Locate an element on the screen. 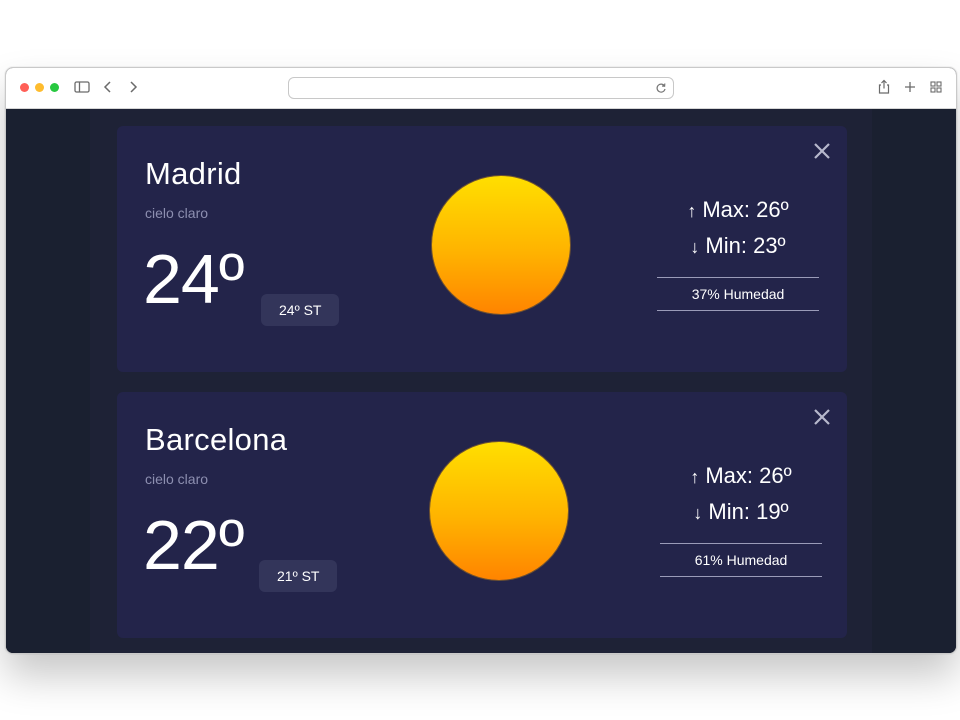 The height and width of the screenshot is (720, 960). current-temperature: 22º is located at coordinates (193, 545).